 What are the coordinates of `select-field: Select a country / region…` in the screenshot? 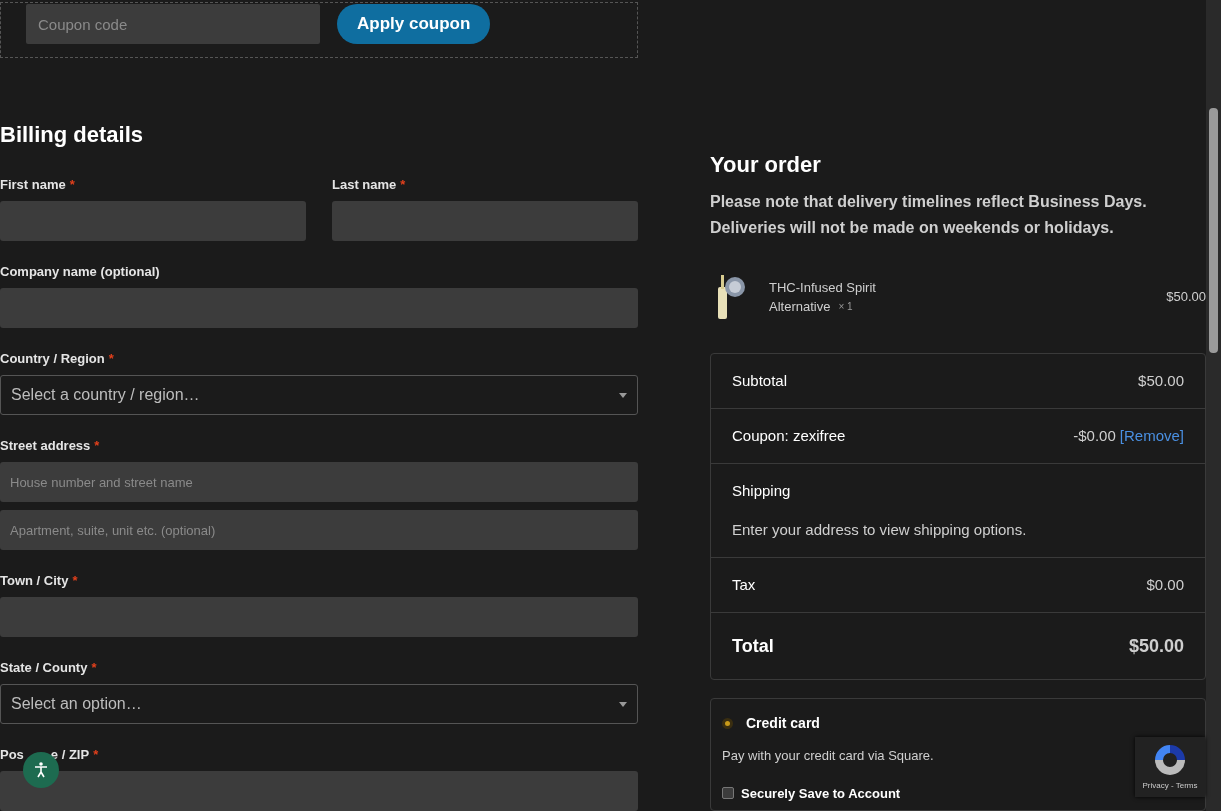 It's located at (319, 395).